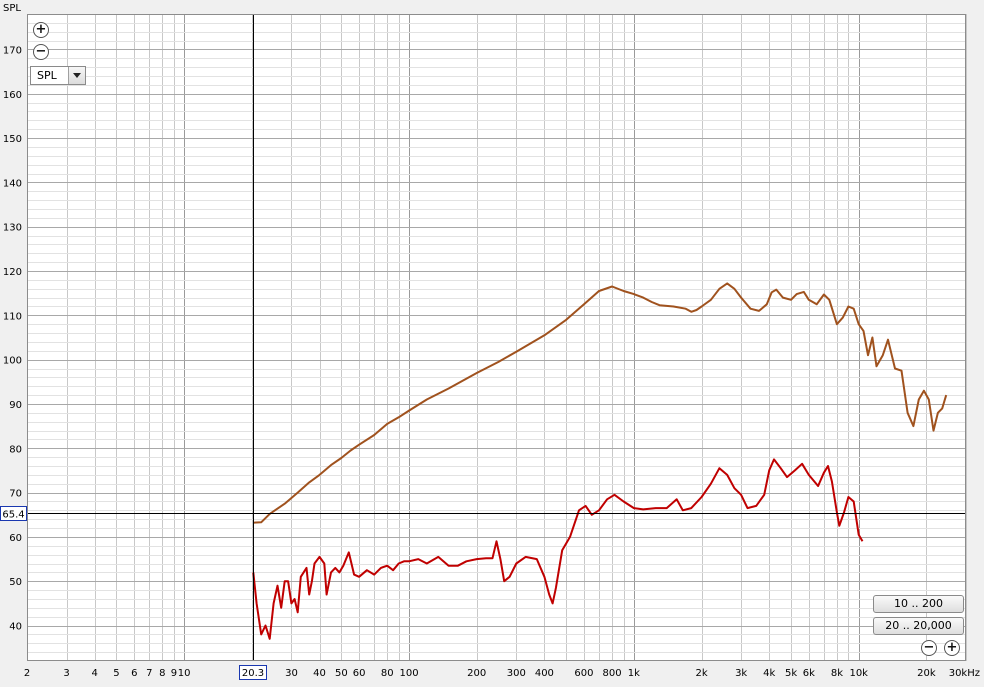 Image resolution: width=984 pixels, height=687 pixels. I want to click on x-tick-label: 8, so click(162, 673).